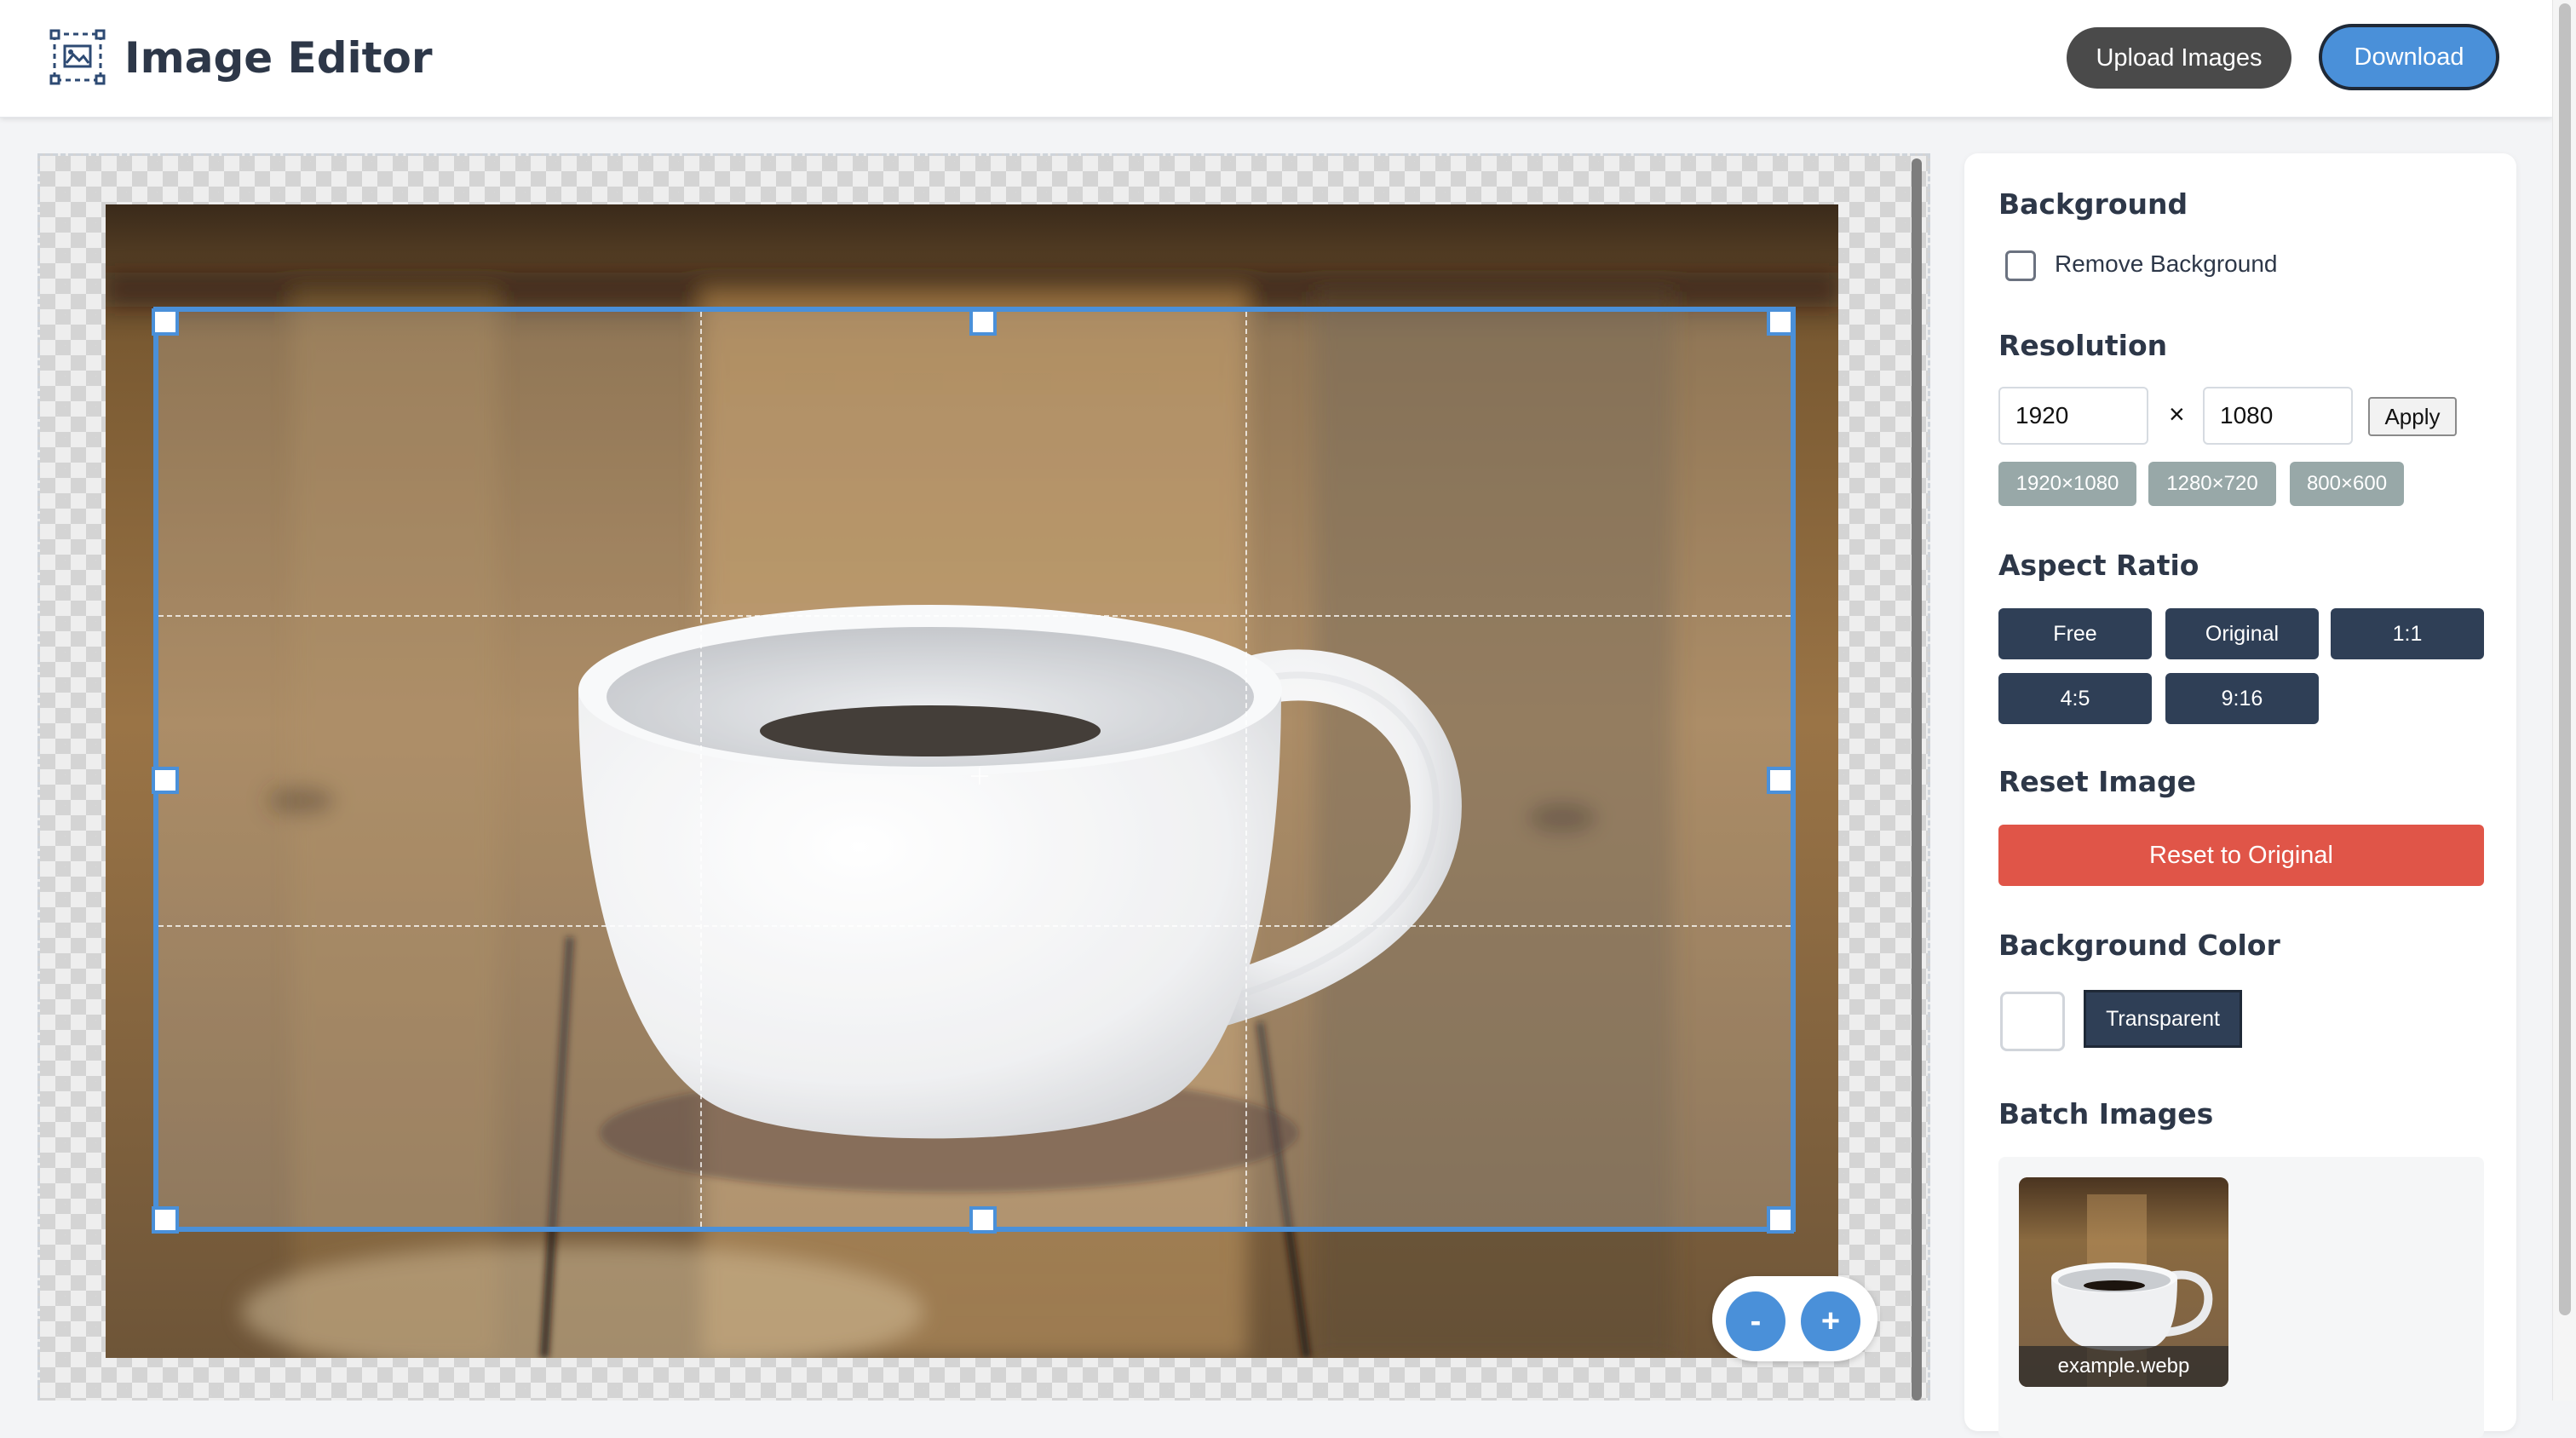 The width and height of the screenshot is (2576, 1438). What do you see at coordinates (2177, 414) in the screenshot?
I see `times-symbol: ×` at bounding box center [2177, 414].